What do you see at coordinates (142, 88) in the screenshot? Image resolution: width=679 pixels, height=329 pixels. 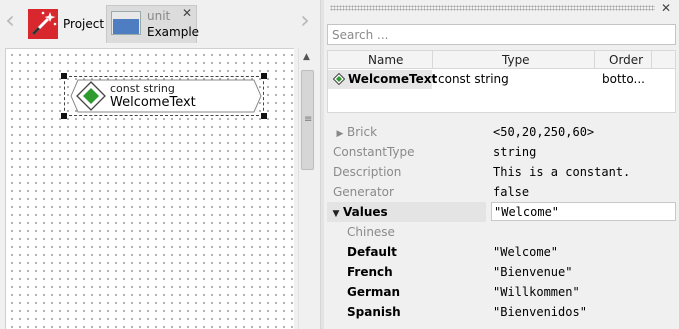 I see `node-type-label: const string` at bounding box center [142, 88].